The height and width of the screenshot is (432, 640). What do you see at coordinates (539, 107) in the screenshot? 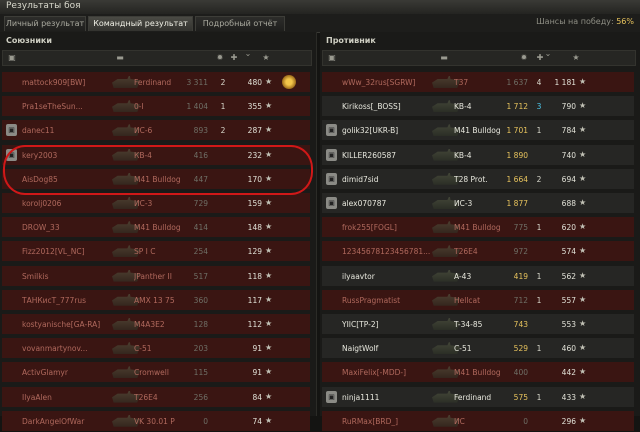
I see `kills-value: 3` at bounding box center [539, 107].